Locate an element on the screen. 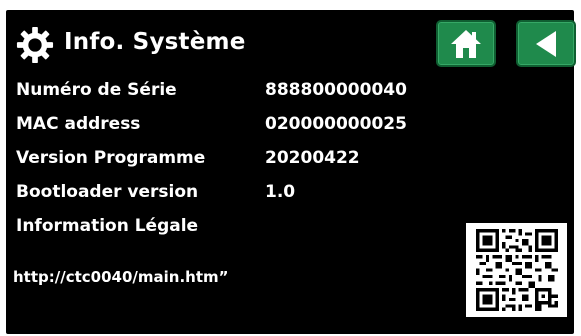  info-label: Version Programme is located at coordinates (111, 158).